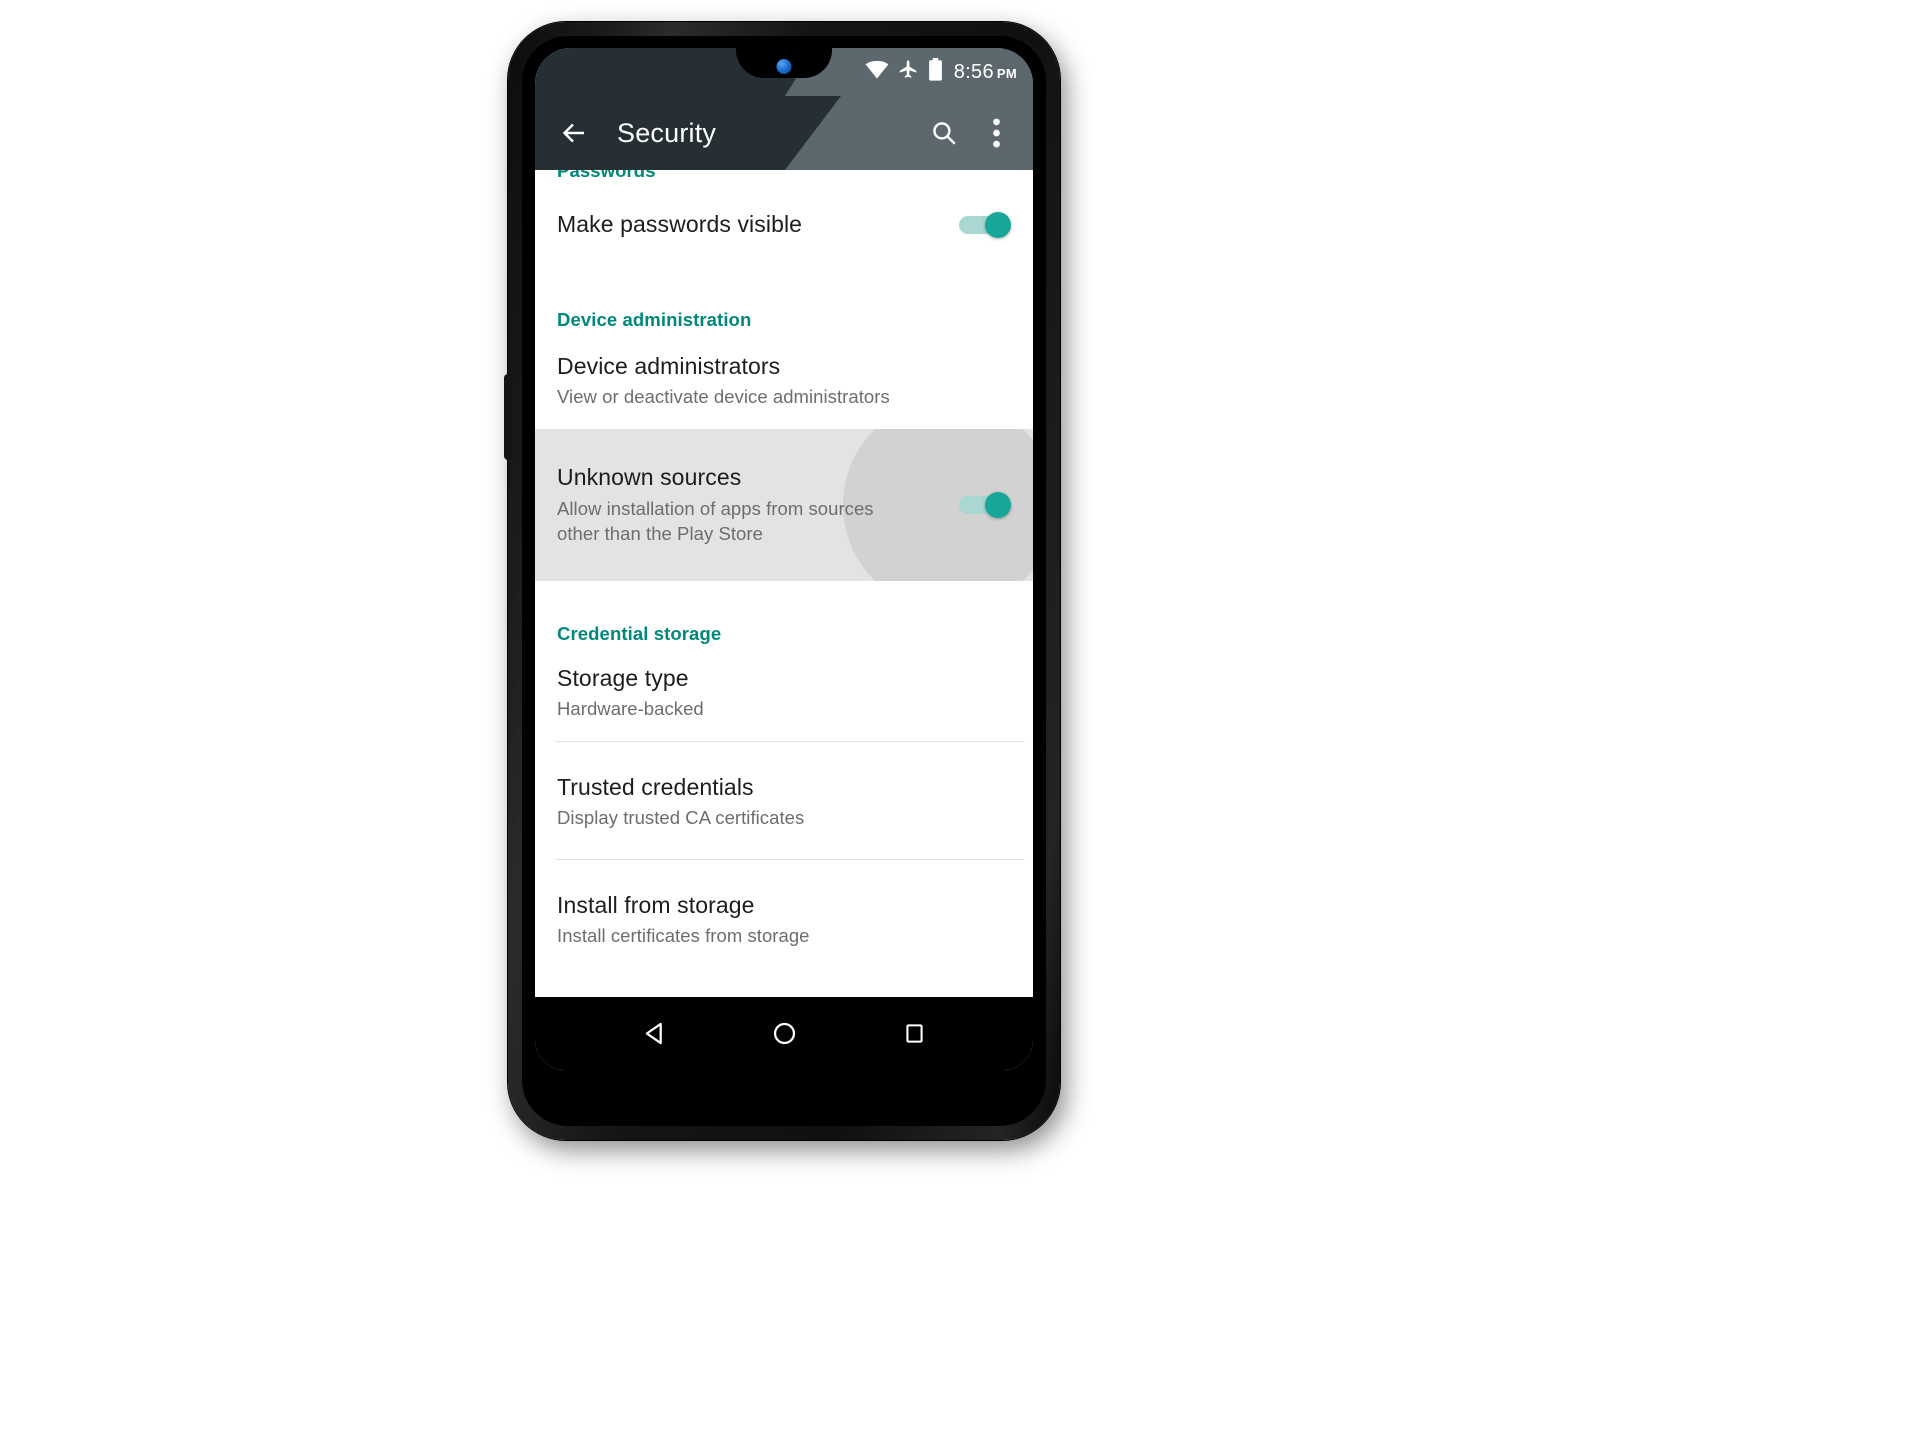 This screenshot has width=1920, height=1440. What do you see at coordinates (639, 633) in the screenshot?
I see `section-header-credential-storage: Credential storage` at bounding box center [639, 633].